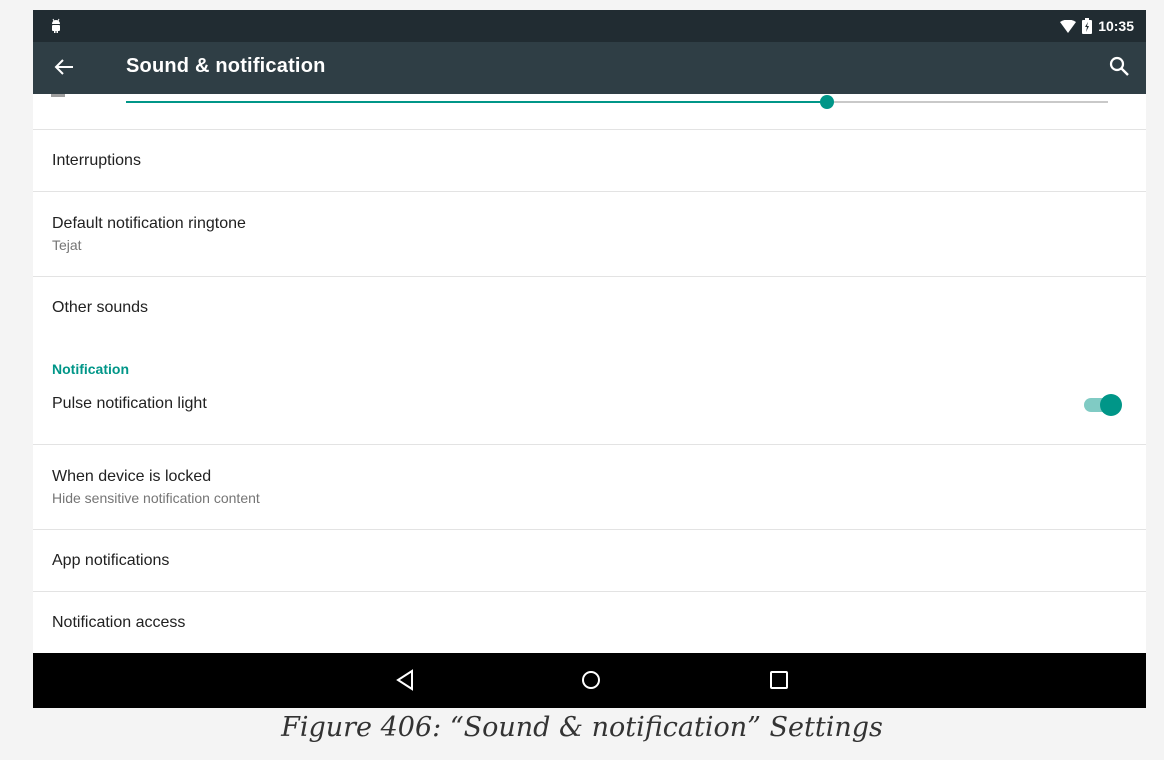 Image resolution: width=1164 pixels, height=760 pixels. I want to click on back-triangle-icon, so click(405, 680).